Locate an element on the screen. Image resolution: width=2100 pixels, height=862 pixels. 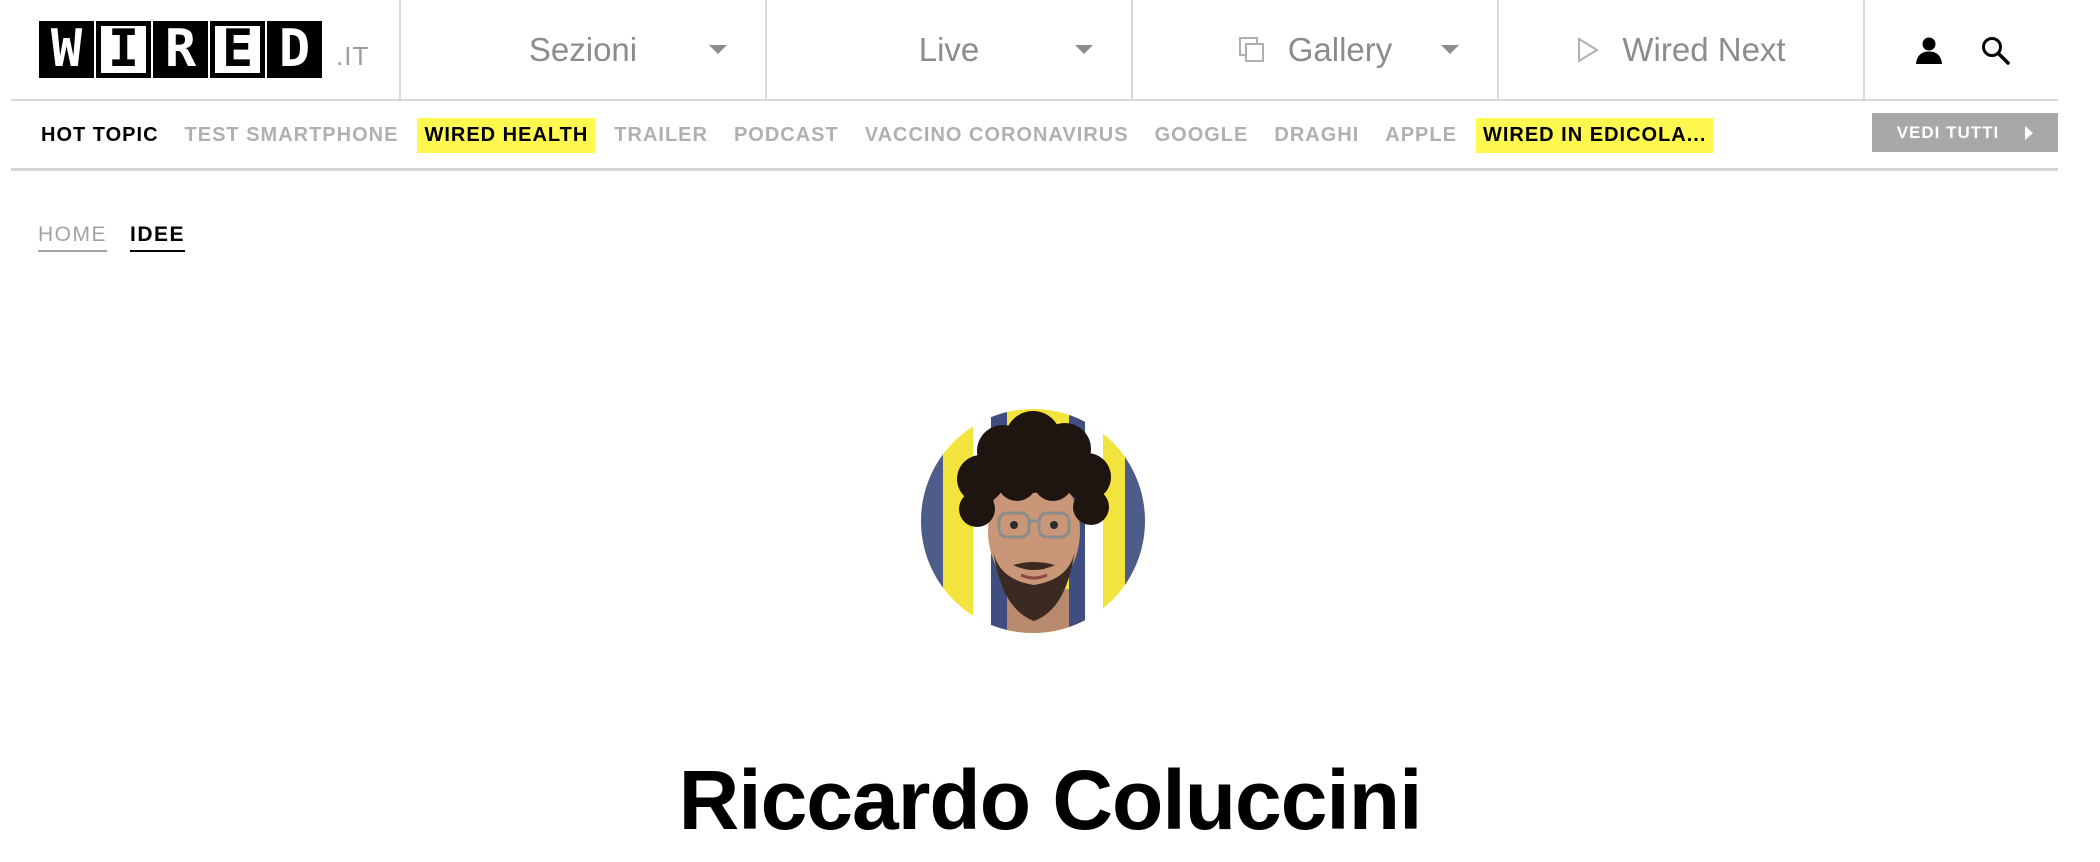
logo-letter: R is located at coordinates (180, 49).